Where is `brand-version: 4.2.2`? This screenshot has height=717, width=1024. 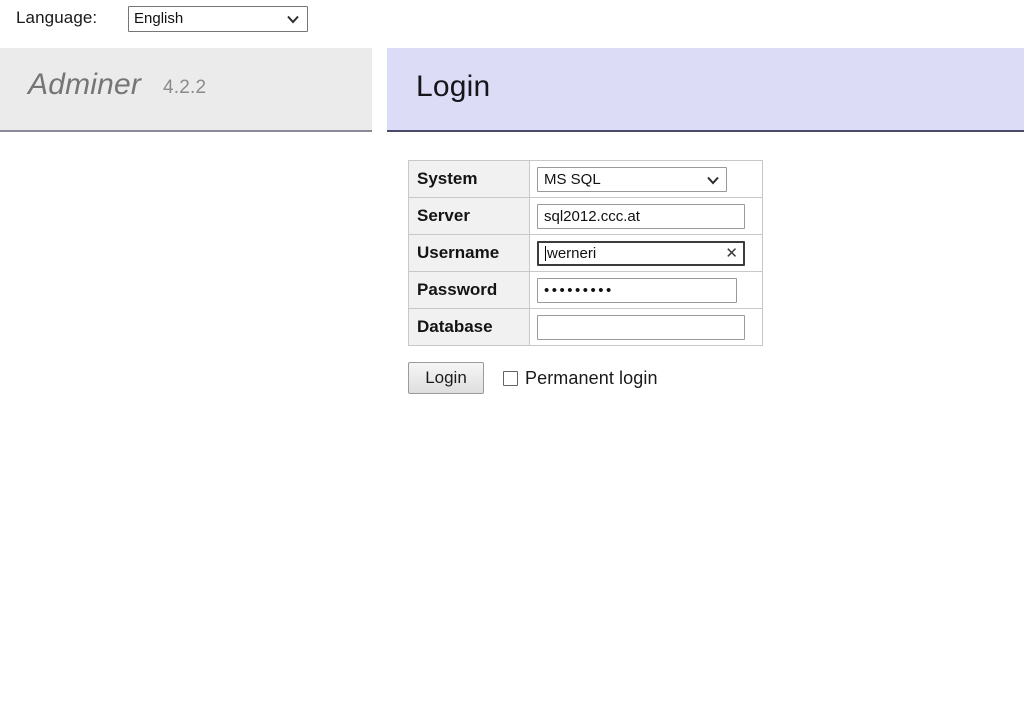 brand-version: 4.2.2 is located at coordinates (185, 87).